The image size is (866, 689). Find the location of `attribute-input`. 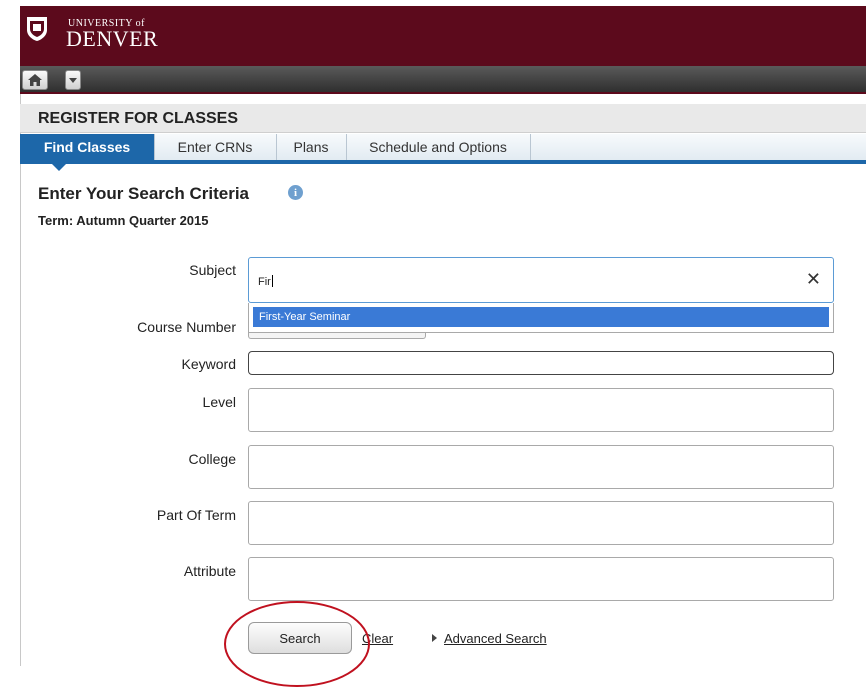

attribute-input is located at coordinates (541, 579).